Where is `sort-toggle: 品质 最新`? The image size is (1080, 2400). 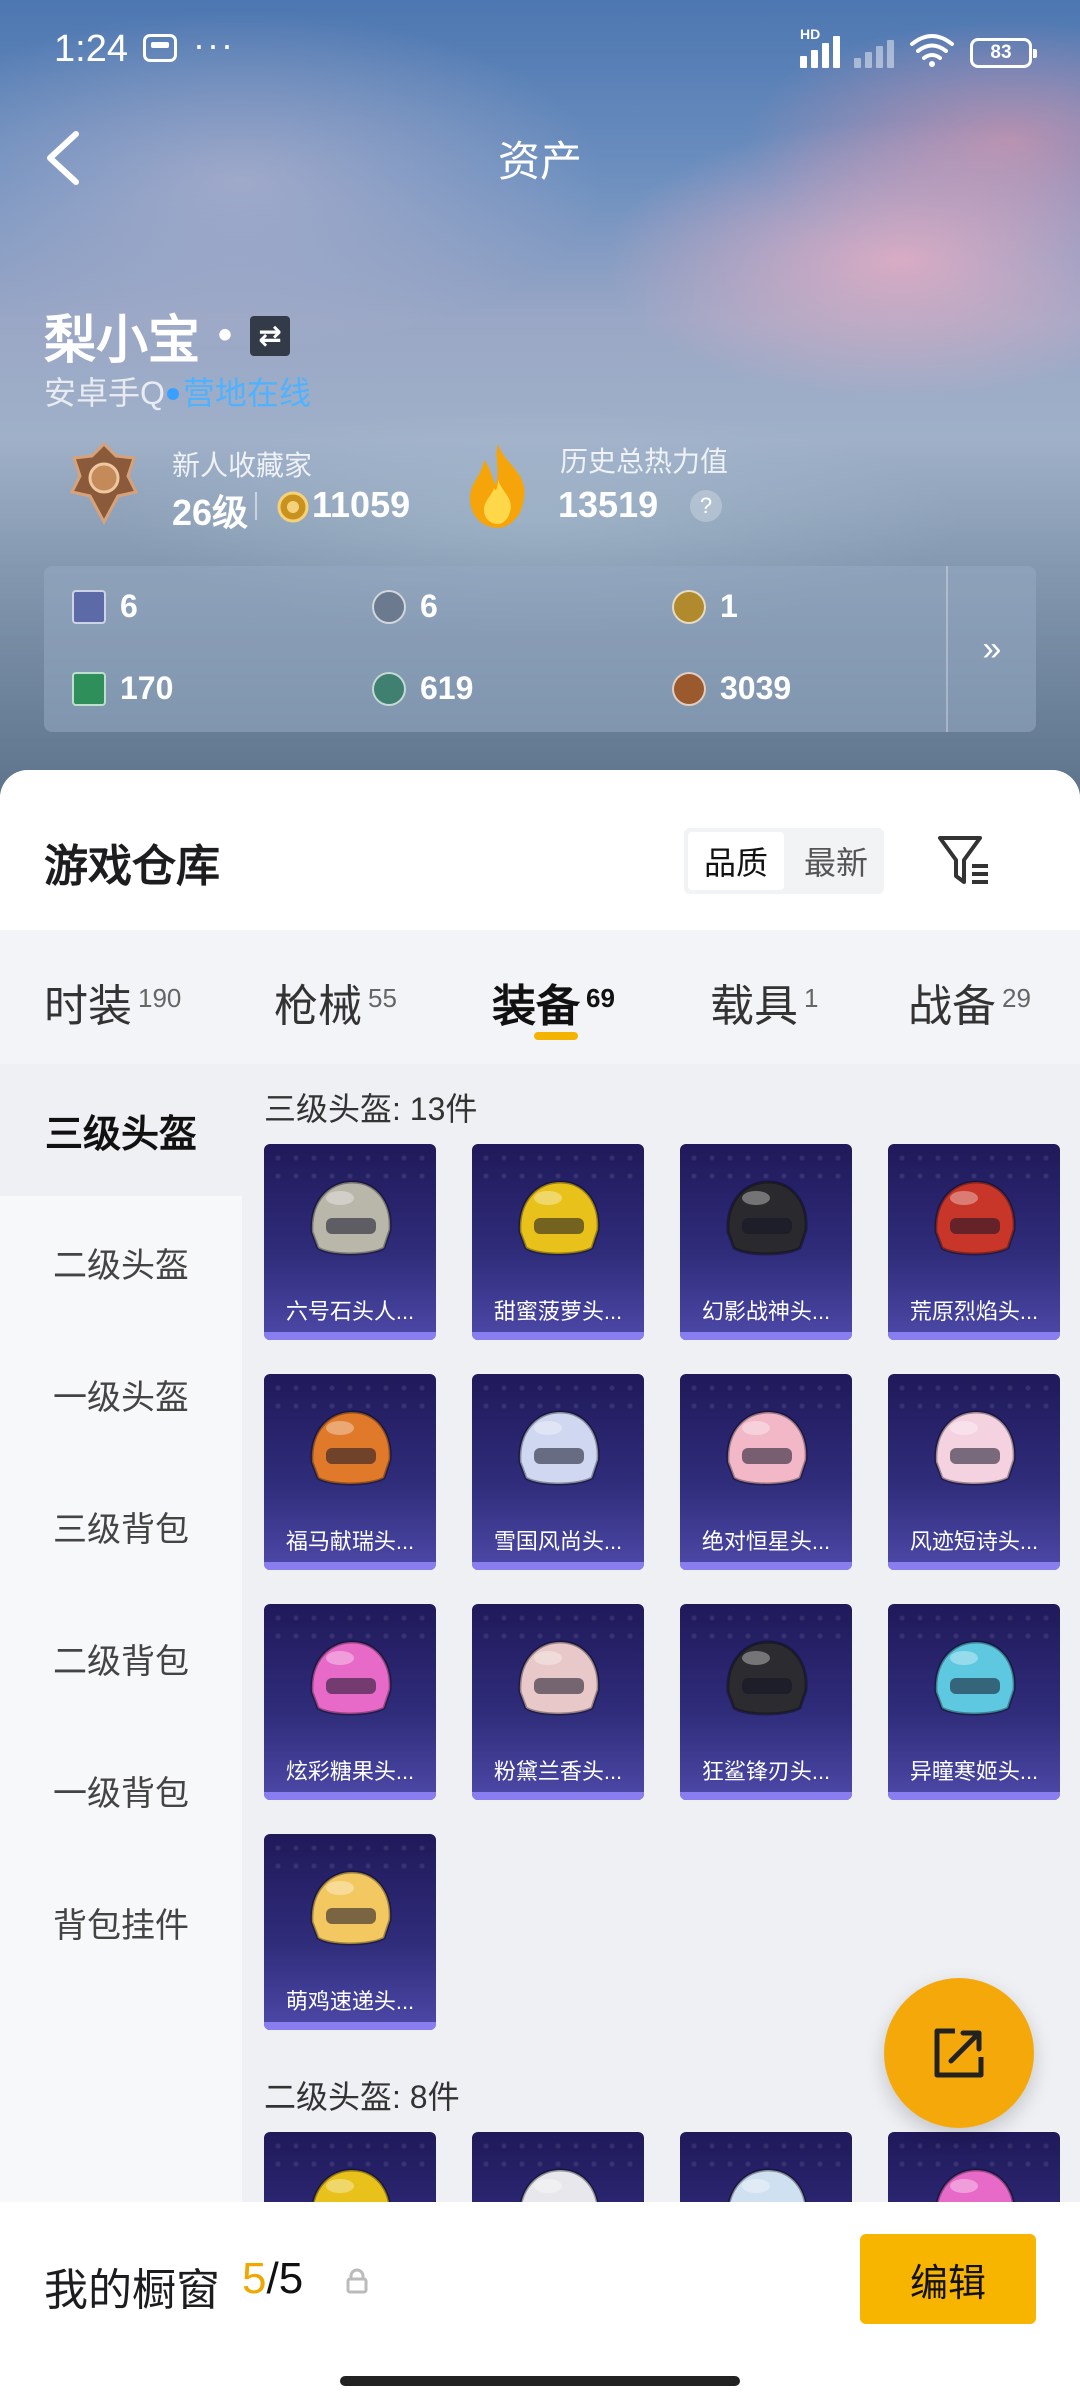
sort-toggle: 品质 最新 is located at coordinates (784, 861).